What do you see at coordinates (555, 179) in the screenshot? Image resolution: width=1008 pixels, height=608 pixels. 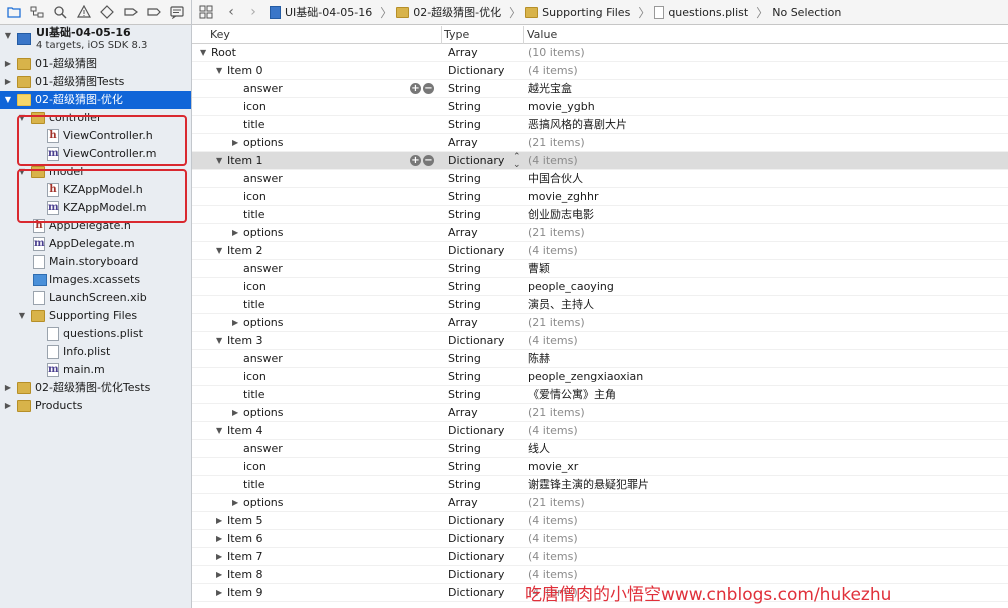 I see `plist-value: 中国合伙人` at bounding box center [555, 179].